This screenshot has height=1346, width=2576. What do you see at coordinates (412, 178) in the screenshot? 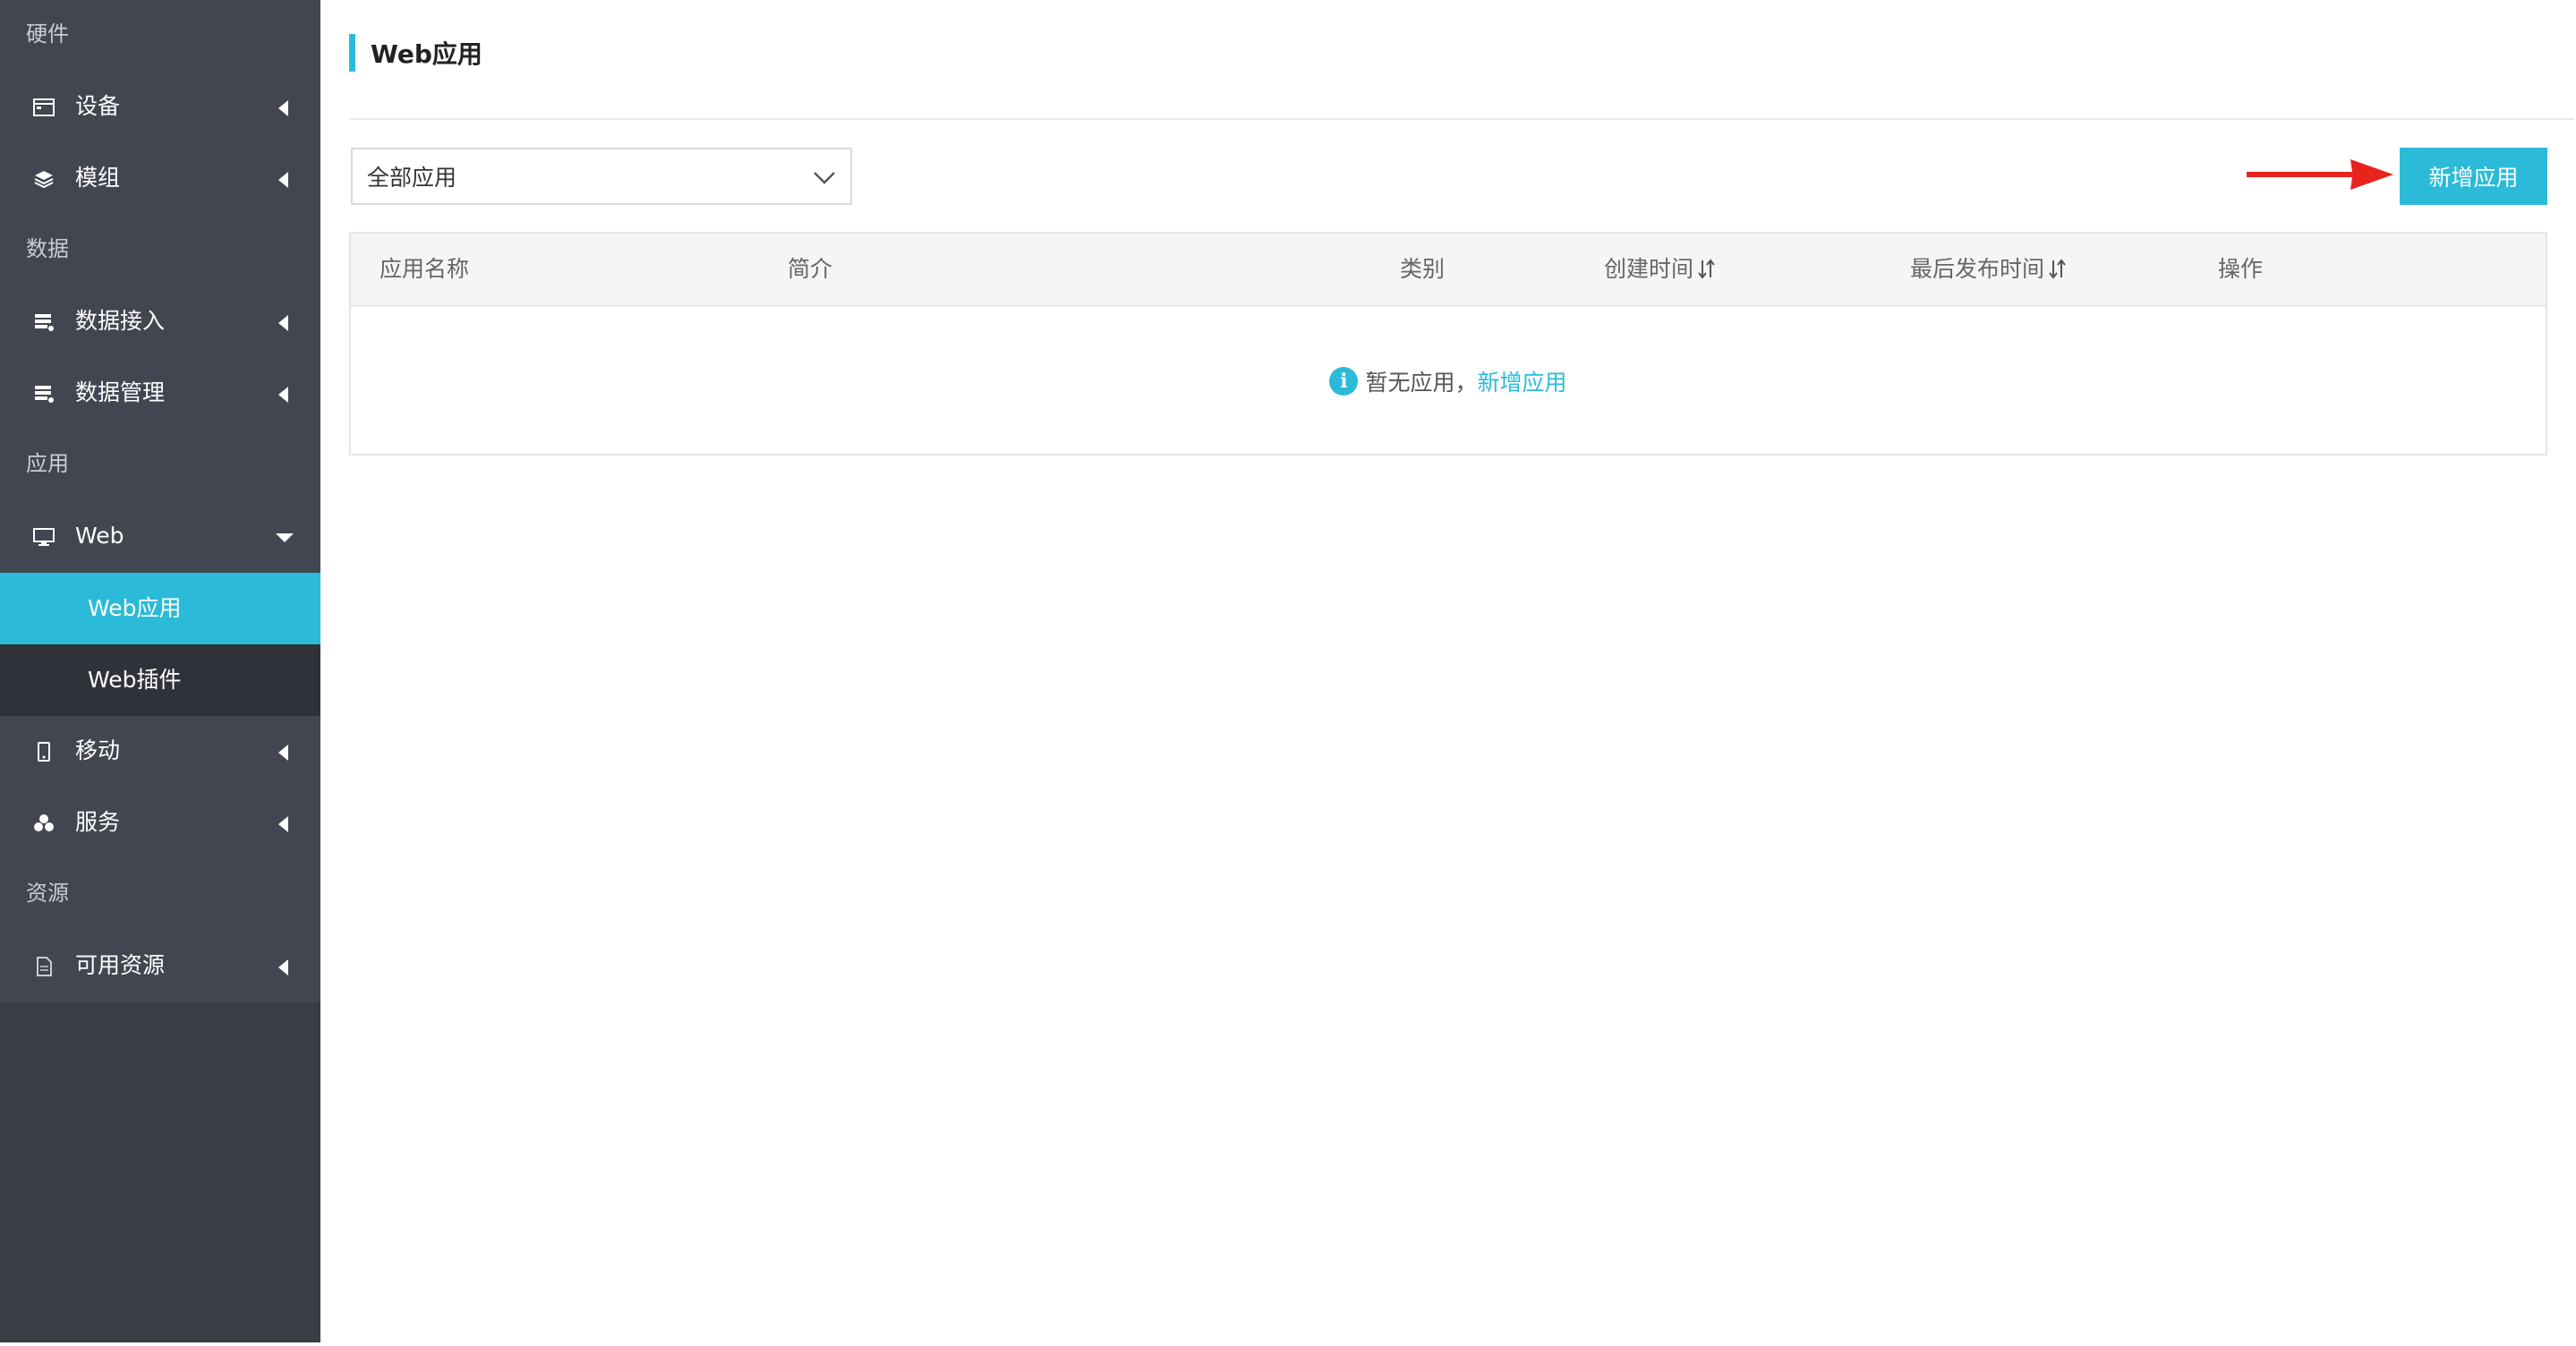
I see `filter-selected-value: 全部应用` at bounding box center [412, 178].